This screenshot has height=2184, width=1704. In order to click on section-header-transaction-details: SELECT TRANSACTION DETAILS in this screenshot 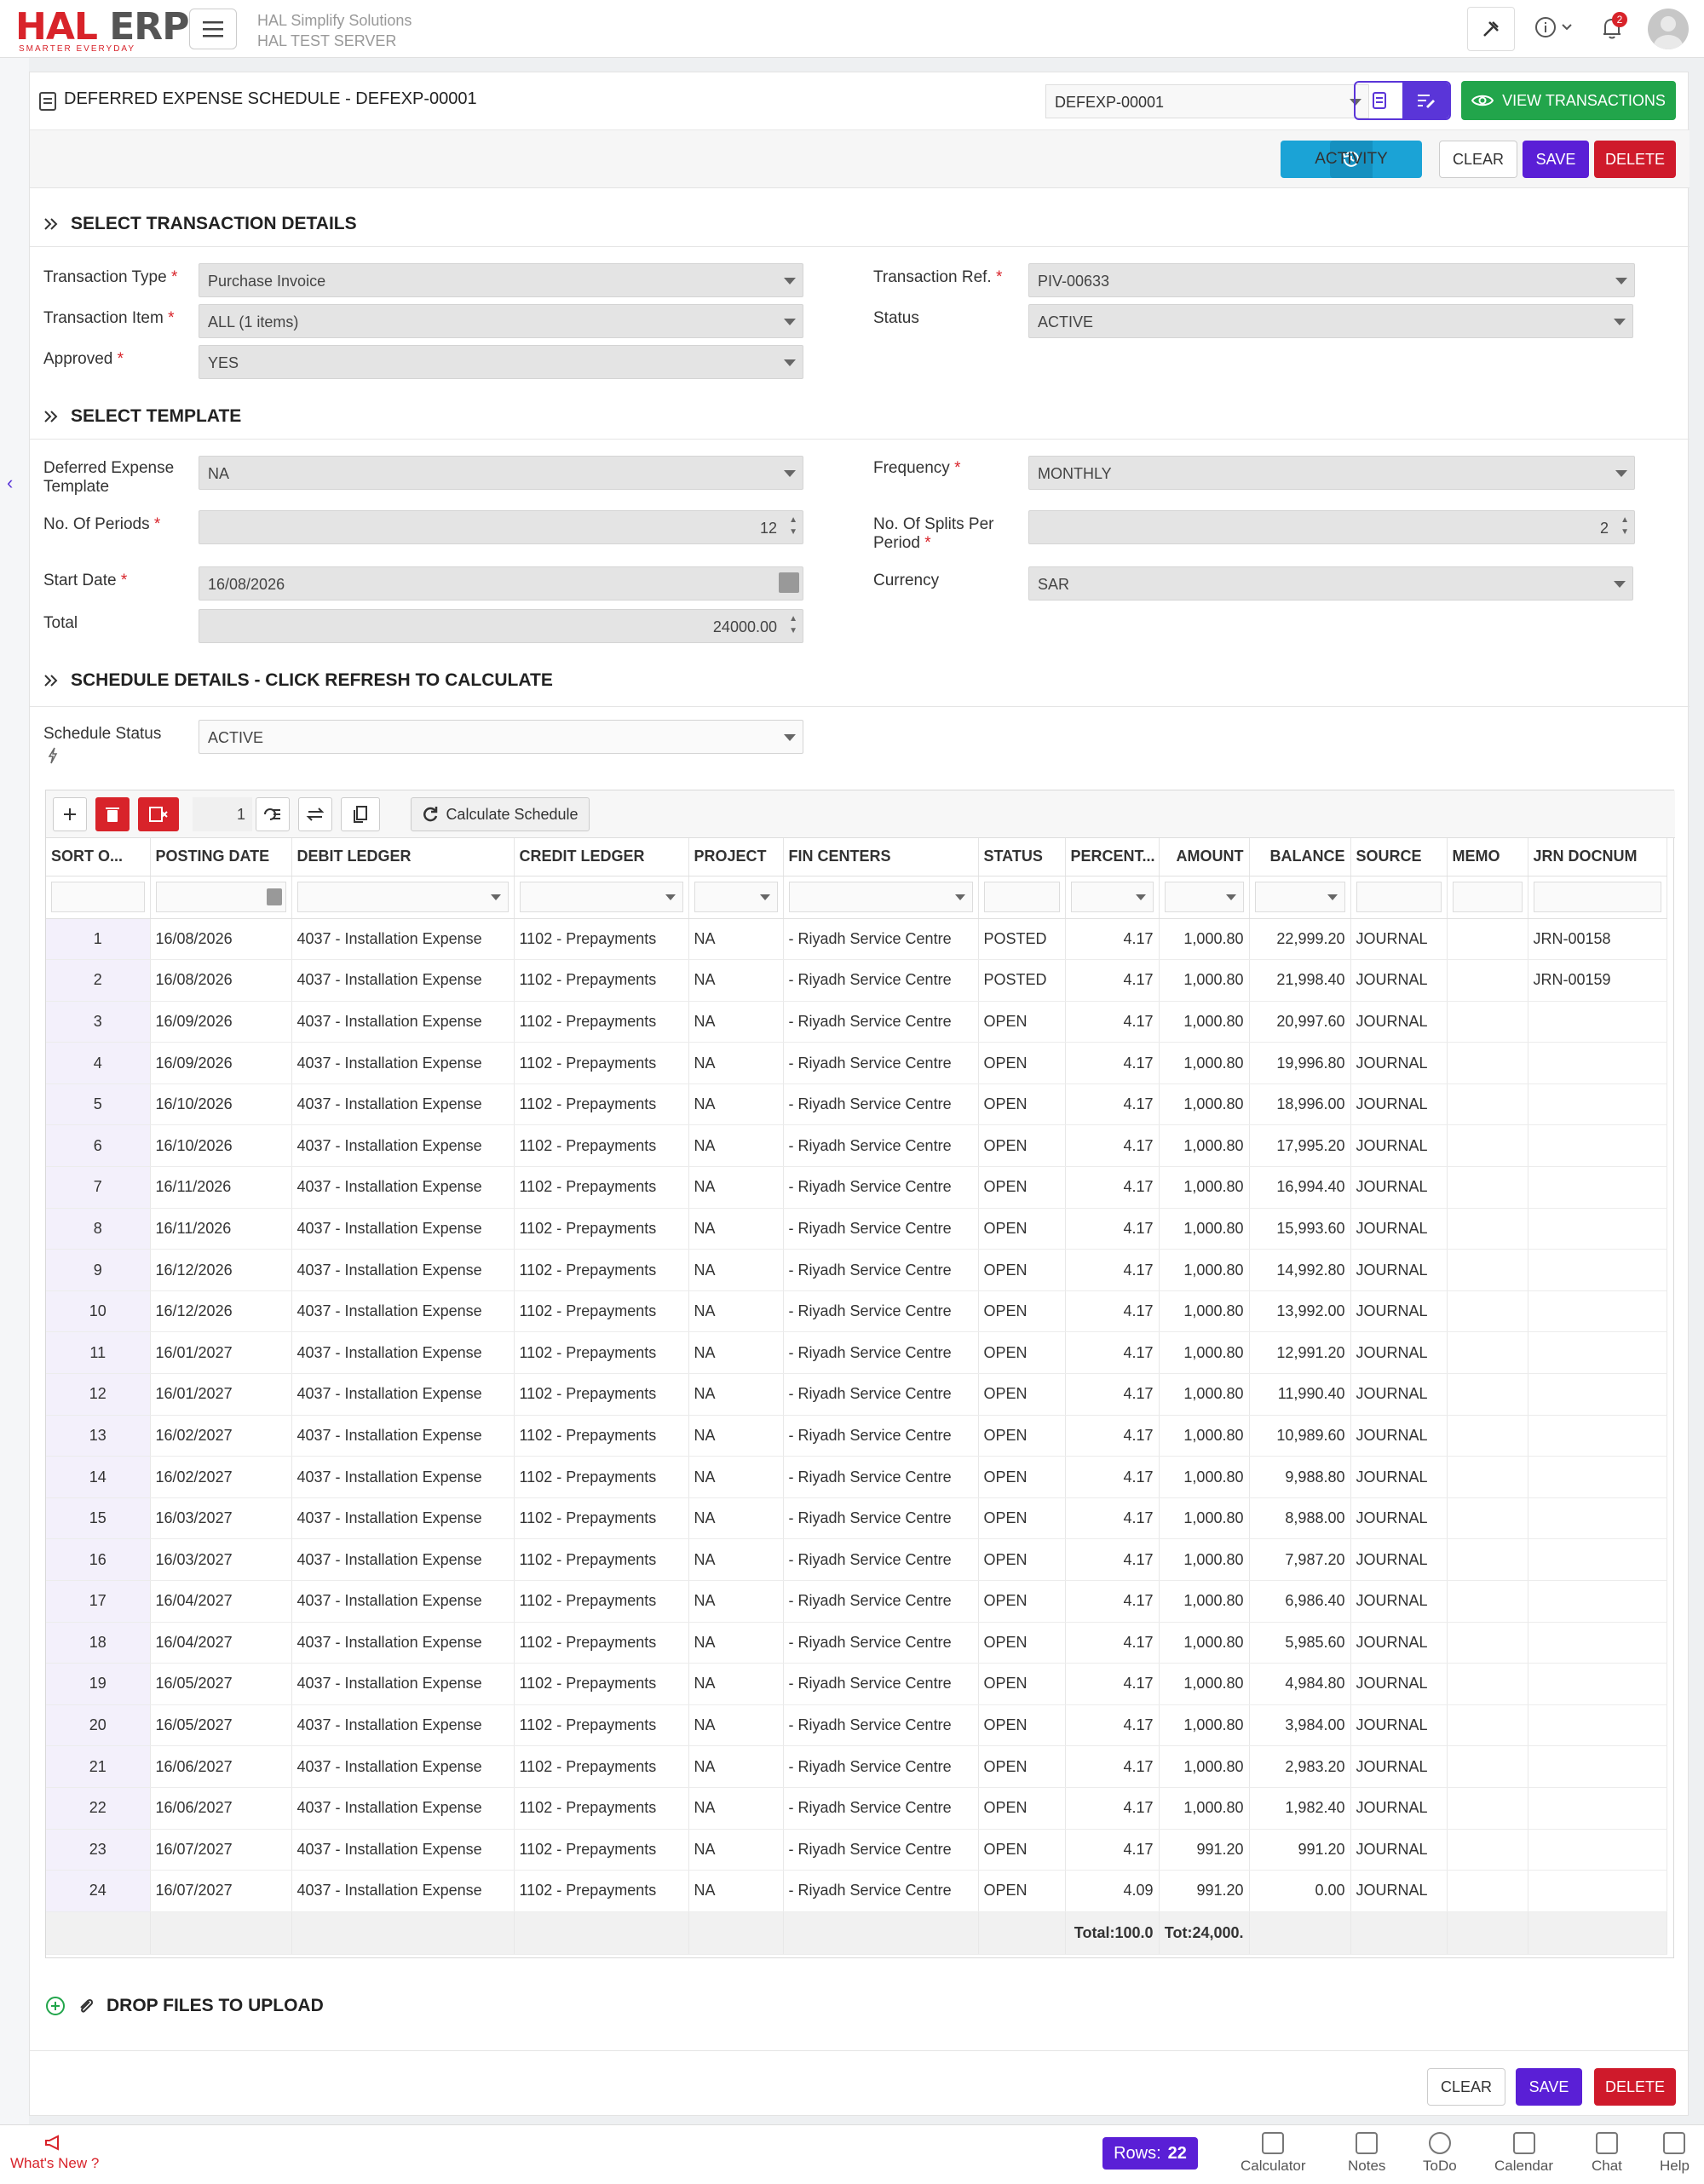, I will do `click(200, 224)`.